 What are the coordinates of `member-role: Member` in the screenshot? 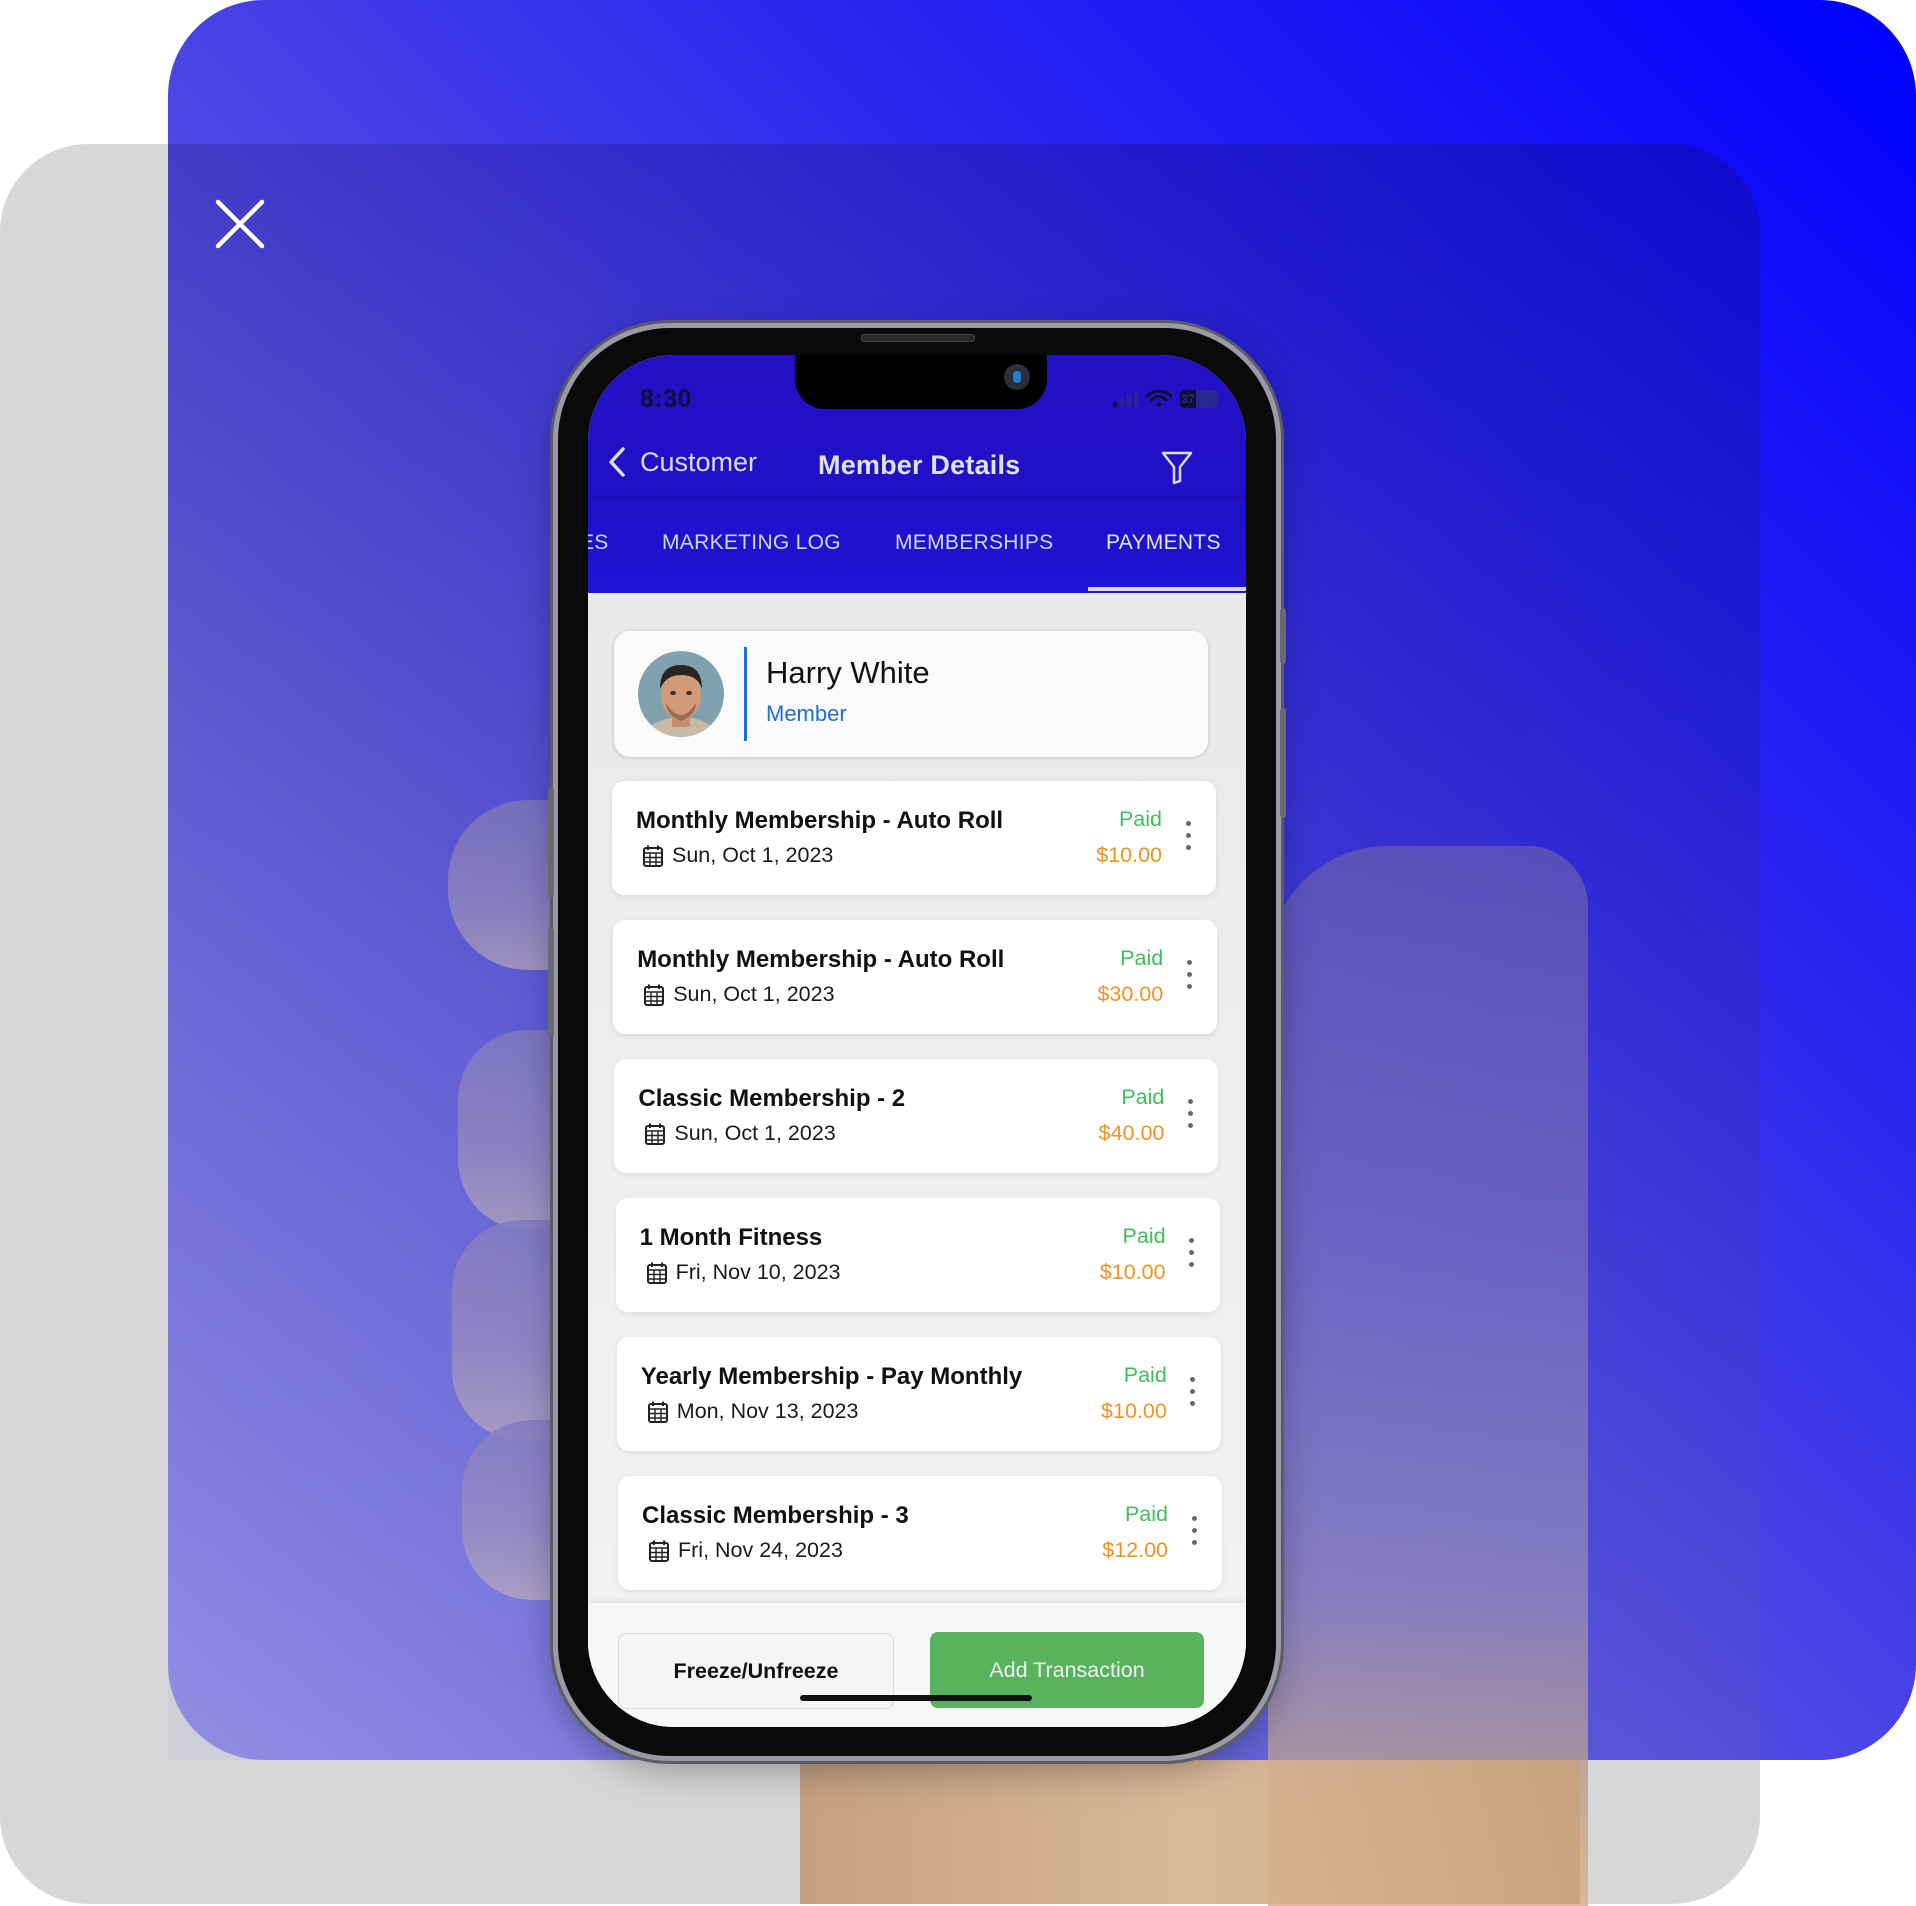 It's located at (806, 713).